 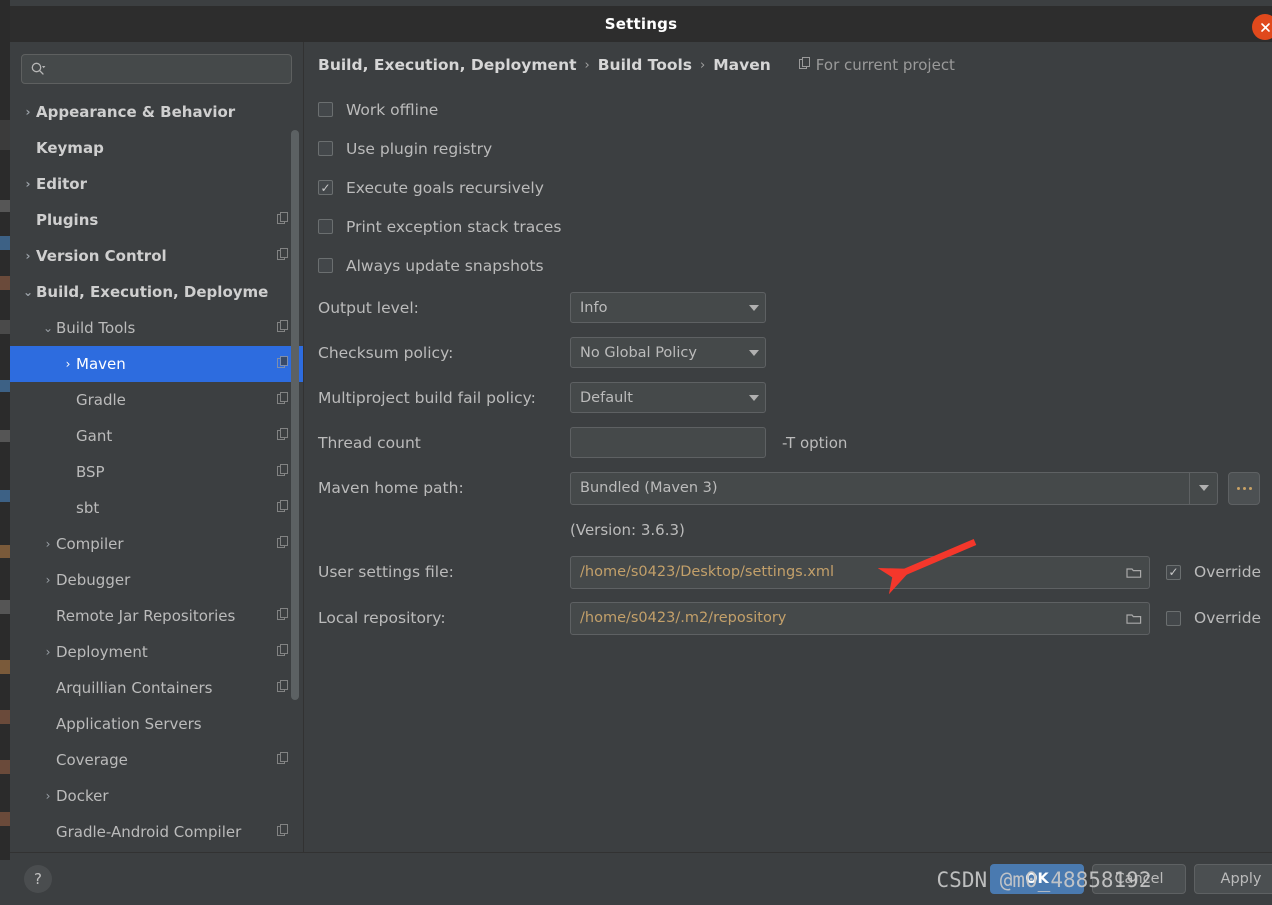 I want to click on close-icon, so click(x=1262, y=27).